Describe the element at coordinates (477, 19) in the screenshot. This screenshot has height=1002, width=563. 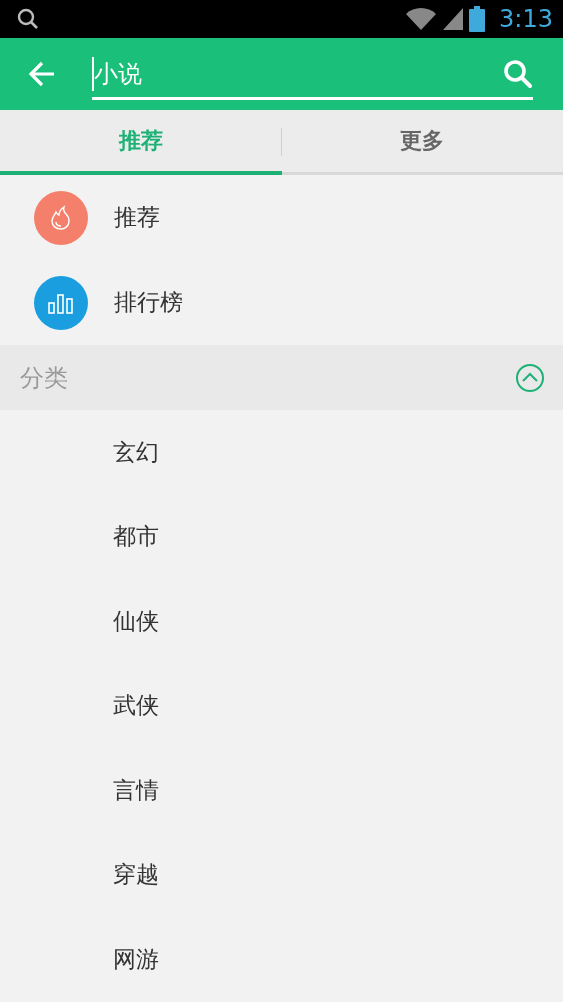
I see `battery-icon` at that location.